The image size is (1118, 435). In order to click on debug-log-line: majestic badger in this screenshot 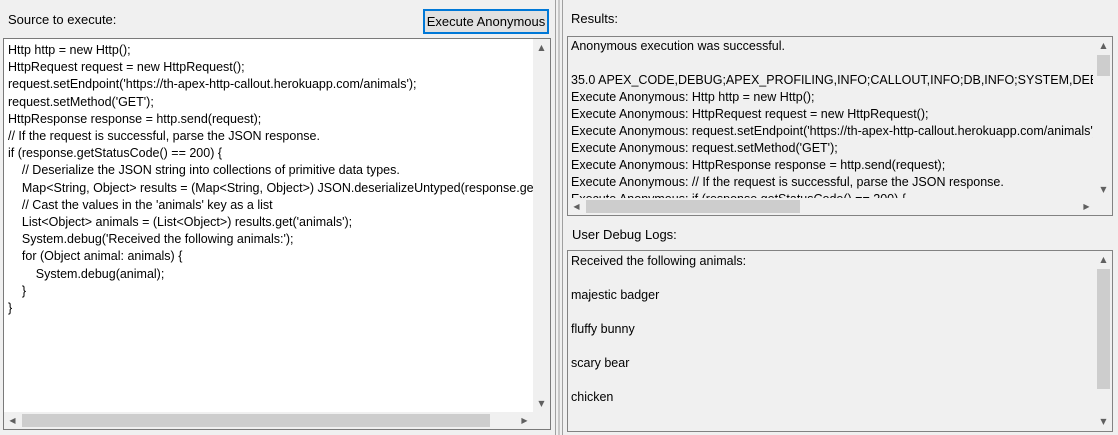, I will do `click(615, 295)`.